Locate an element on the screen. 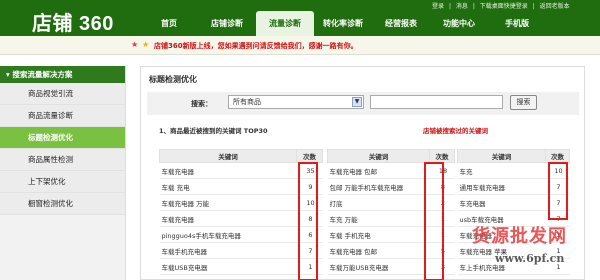 The height and width of the screenshot is (280, 600). notice-bar: ★ ★ 店铺360新版上线，您如果遇到问请反馈给我们，感谢一路有你。 is located at coordinates (300, 45).